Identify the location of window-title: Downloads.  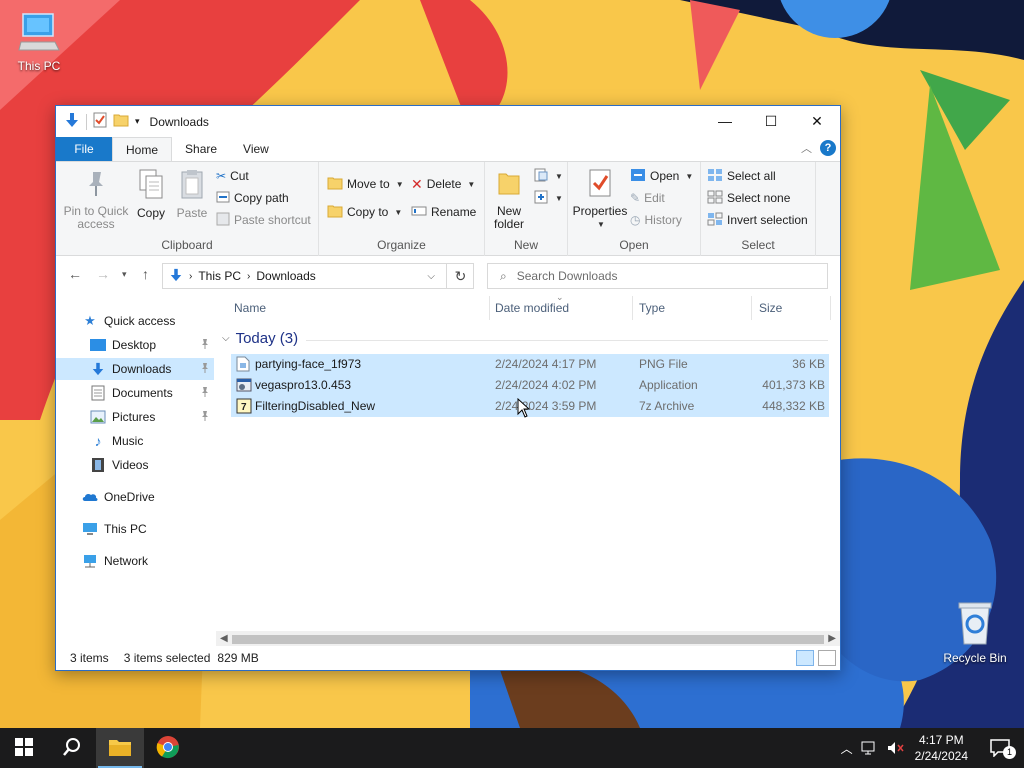
(179, 121).